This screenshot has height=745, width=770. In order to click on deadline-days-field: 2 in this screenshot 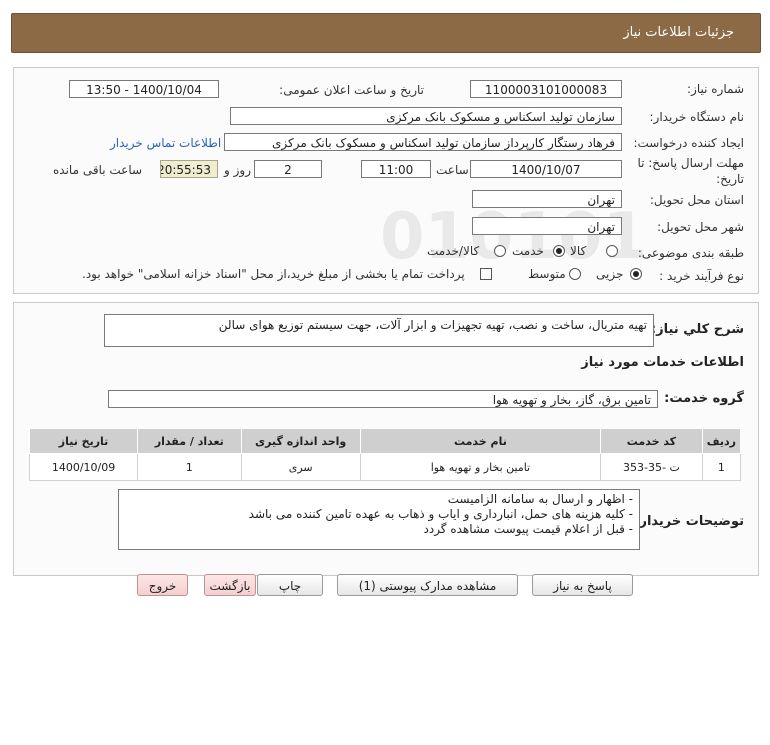, I will do `click(288, 169)`.